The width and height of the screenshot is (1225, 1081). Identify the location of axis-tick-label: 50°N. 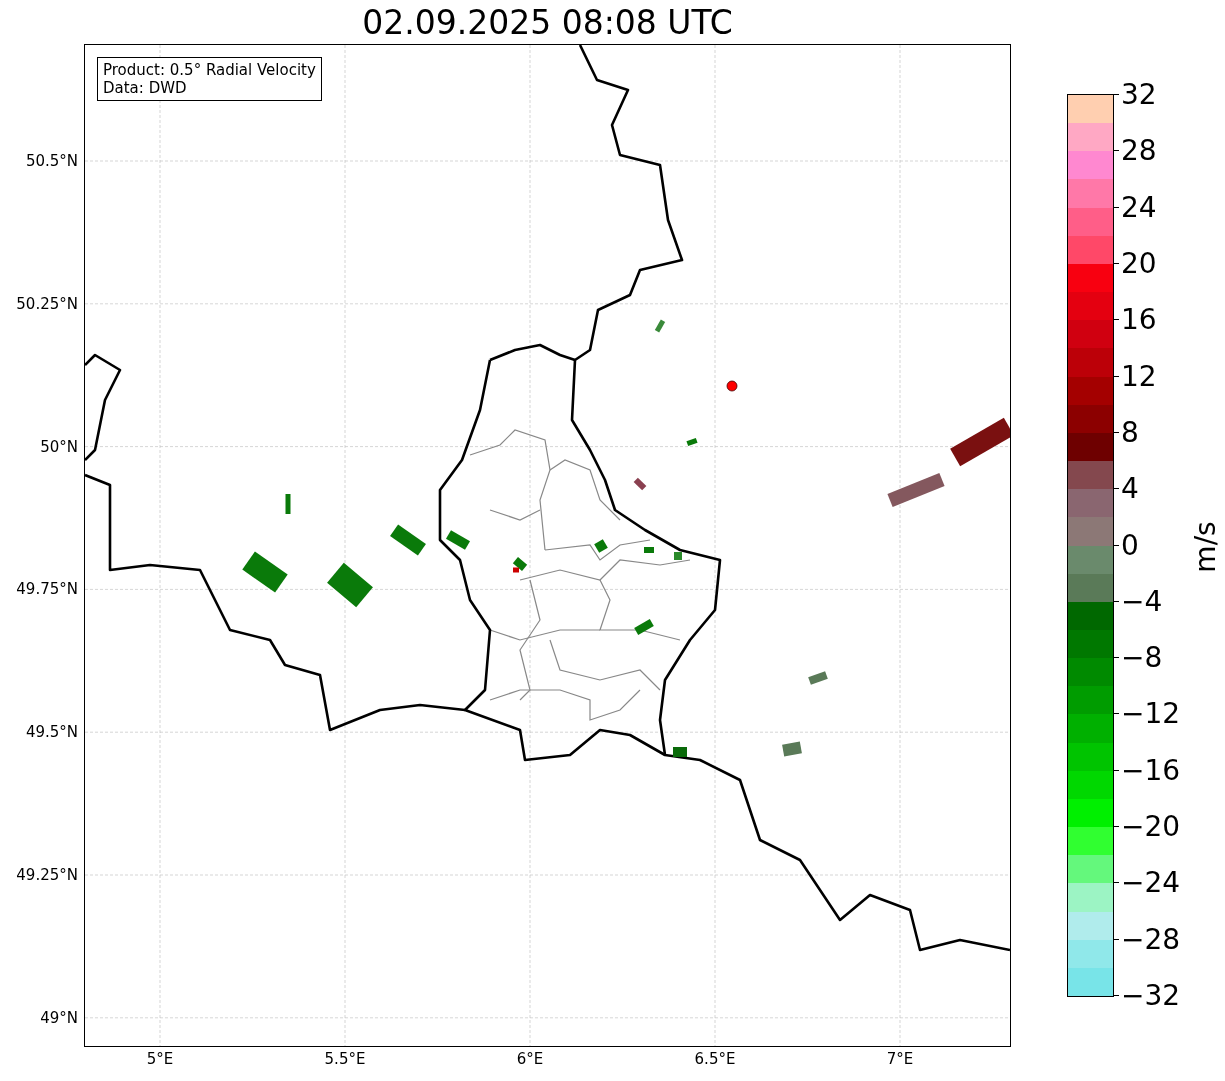
(58, 446).